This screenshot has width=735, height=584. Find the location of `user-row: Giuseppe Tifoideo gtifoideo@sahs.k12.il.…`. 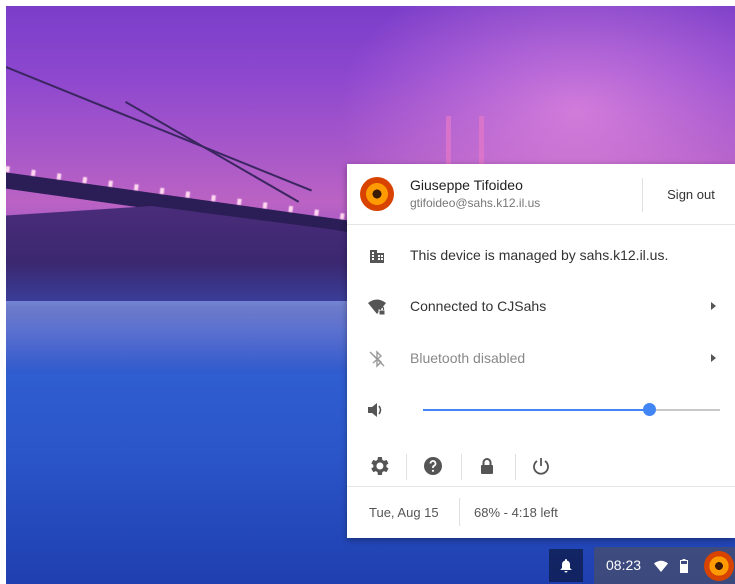

user-row: Giuseppe Tifoideo gtifoideo@sahs.k12.il.… is located at coordinates (541, 194).